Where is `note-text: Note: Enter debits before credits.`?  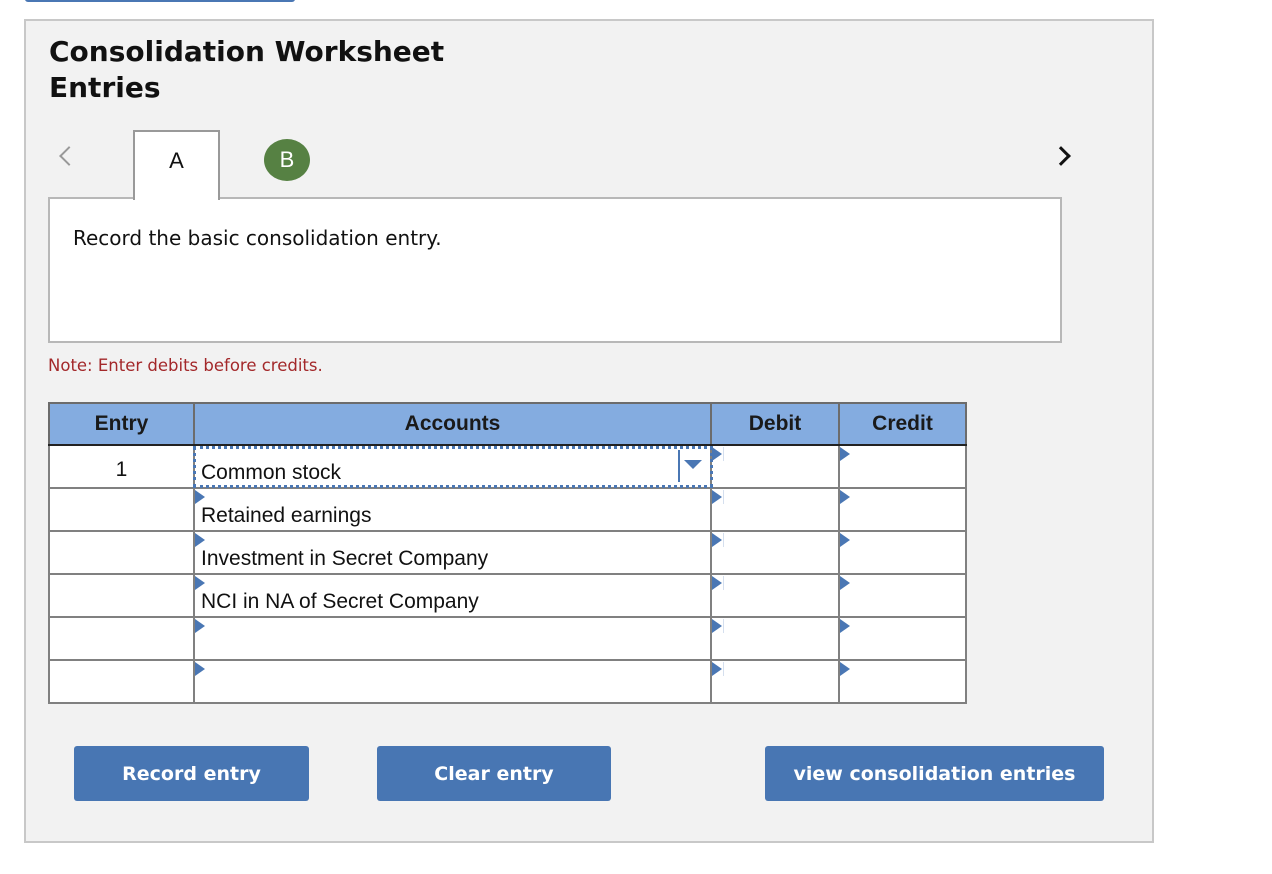 note-text: Note: Enter debits before credits. is located at coordinates (185, 365).